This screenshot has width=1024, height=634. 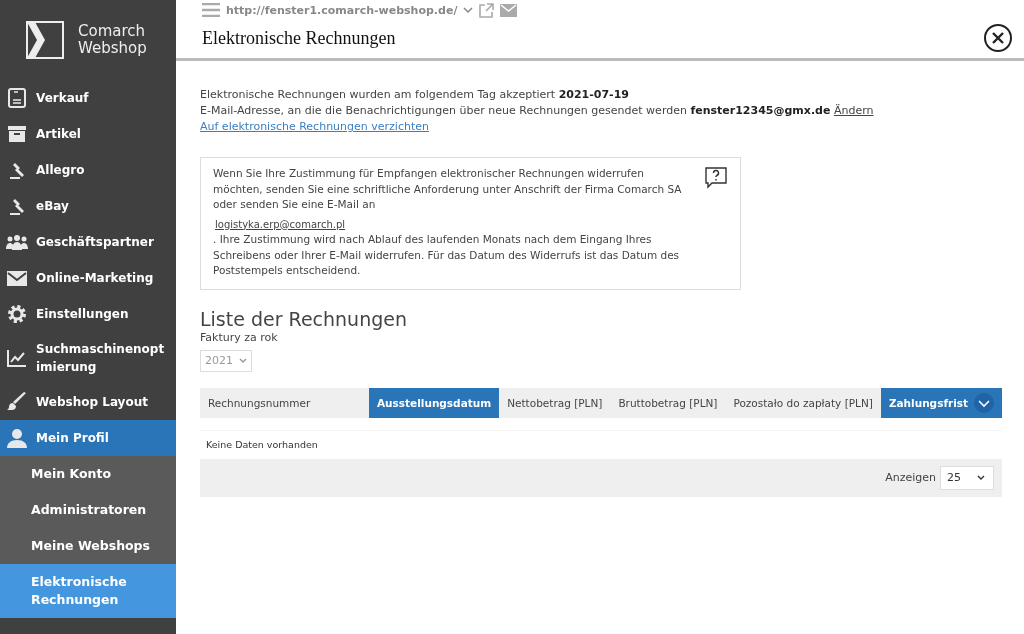 I want to click on sidebar-item: Online-Marketing, so click(x=88, y=278).